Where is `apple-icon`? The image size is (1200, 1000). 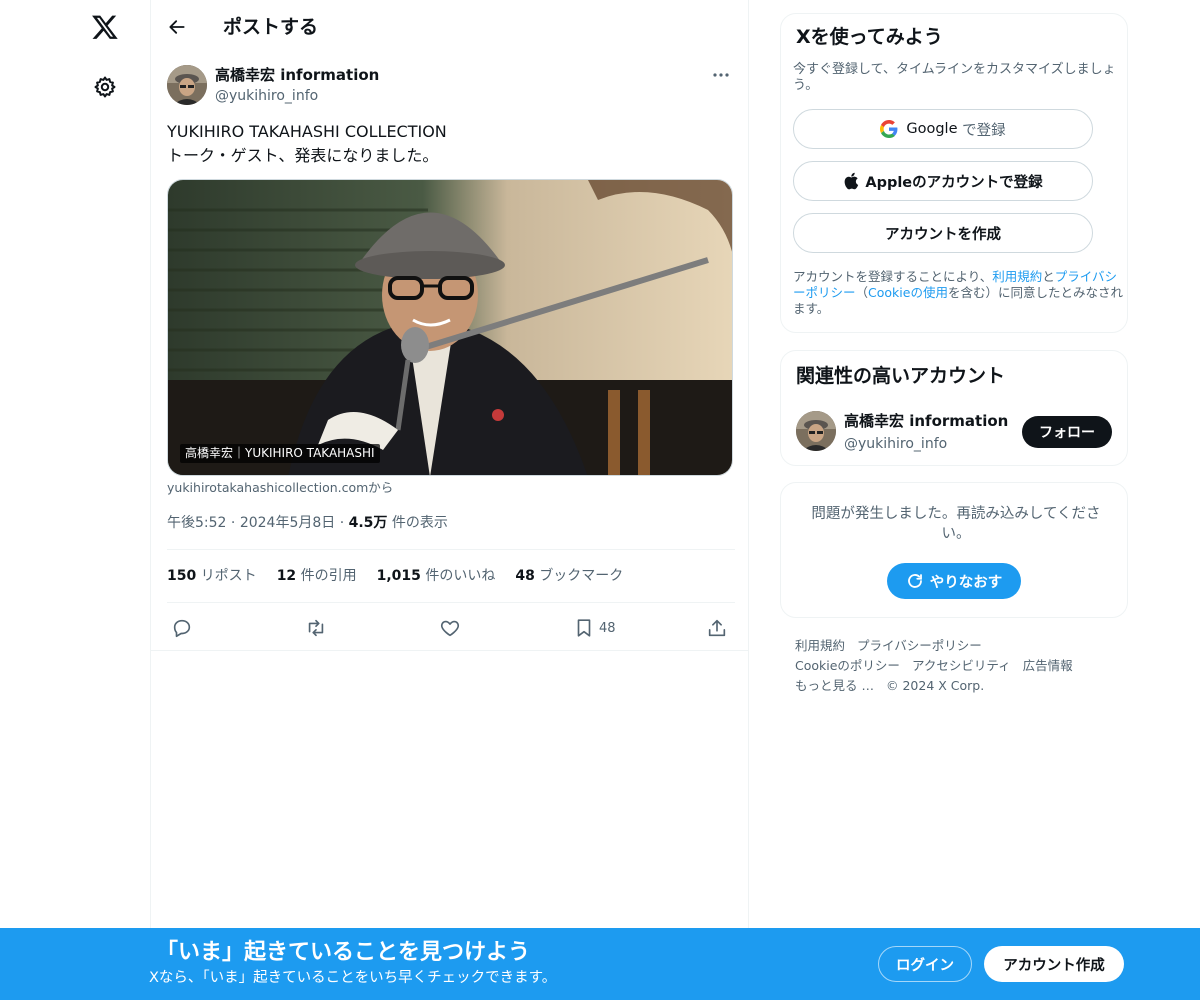
apple-icon is located at coordinates (851, 181).